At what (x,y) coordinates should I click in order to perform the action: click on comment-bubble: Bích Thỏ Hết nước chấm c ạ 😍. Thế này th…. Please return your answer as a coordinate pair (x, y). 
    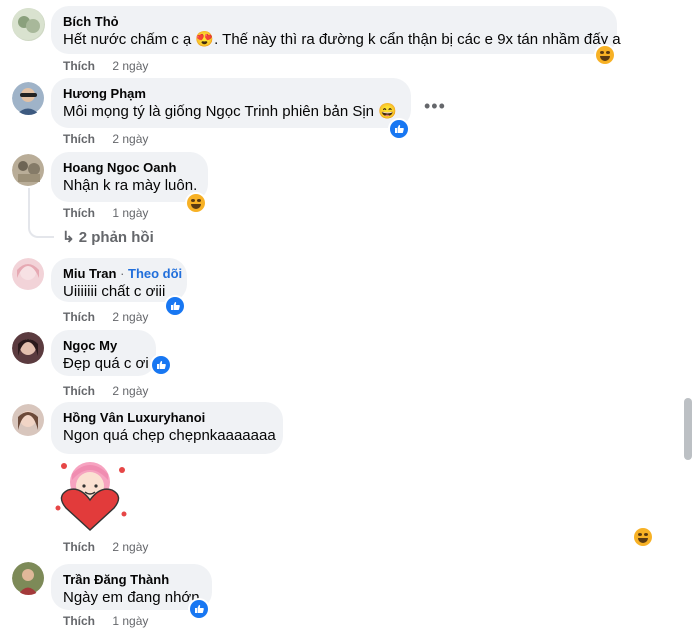
    Looking at the image, I should click on (336, 30).